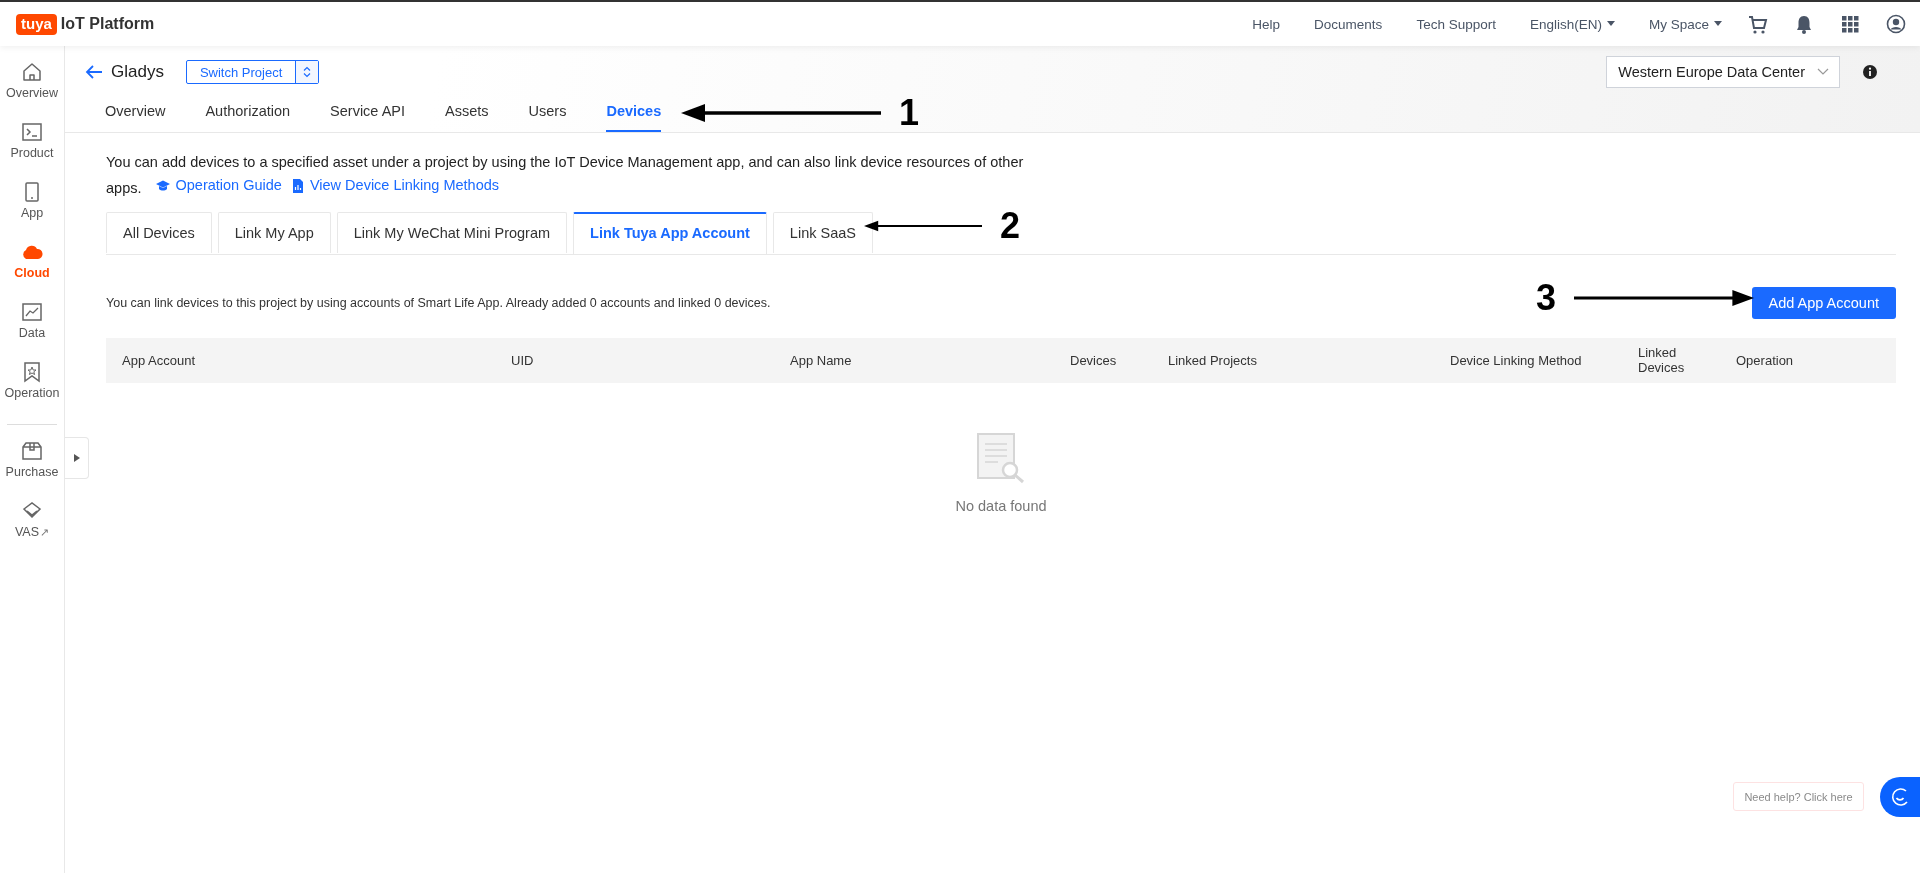 Image resolution: width=1920 pixels, height=873 pixels. Describe the element at coordinates (1293, 360) in the screenshot. I see `column-header: Linked Projects` at that location.